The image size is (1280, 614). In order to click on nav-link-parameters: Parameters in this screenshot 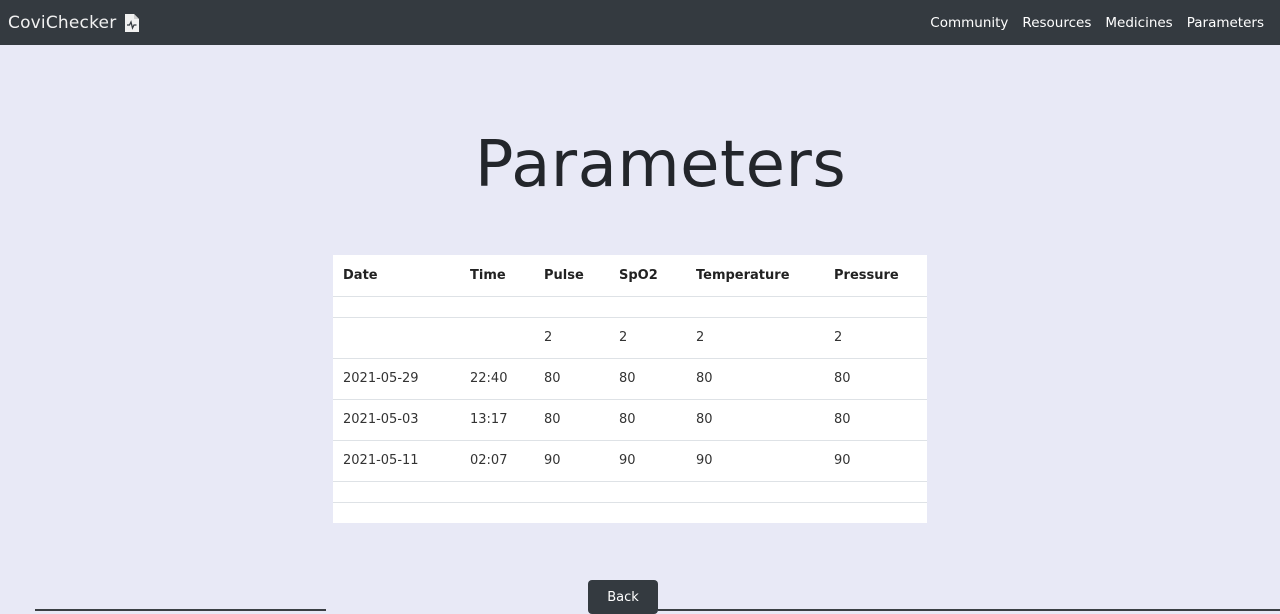, I will do `click(1225, 23)`.